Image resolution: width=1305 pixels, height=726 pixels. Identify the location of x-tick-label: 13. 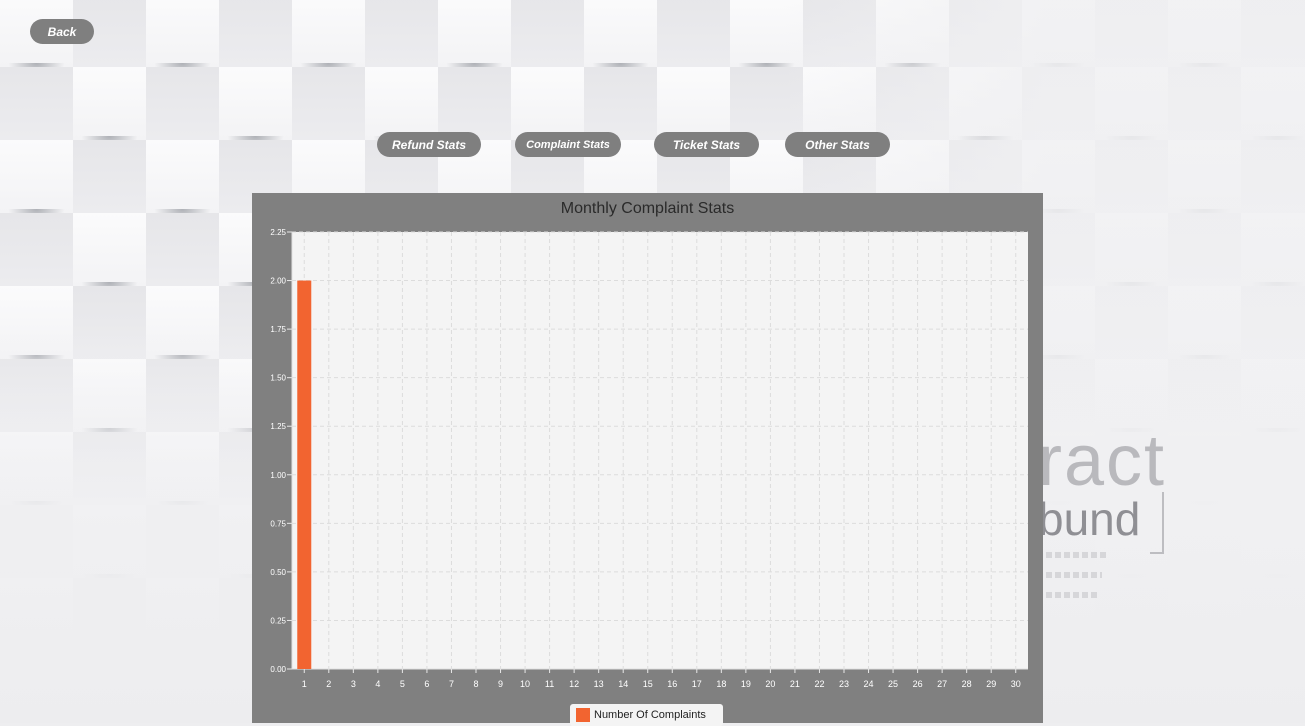
(599, 684).